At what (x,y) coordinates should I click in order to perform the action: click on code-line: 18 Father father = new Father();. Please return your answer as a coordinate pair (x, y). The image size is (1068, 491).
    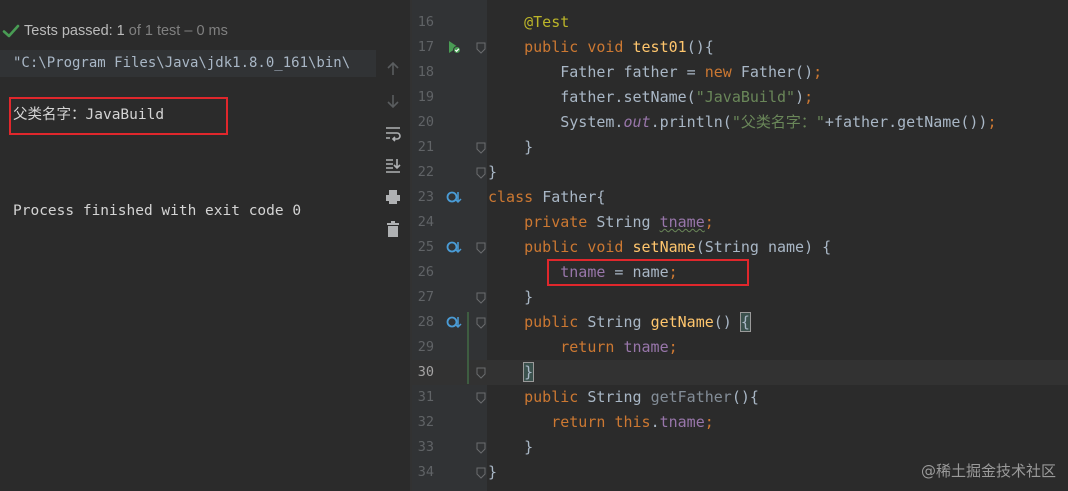
    Looking at the image, I should click on (740, 72).